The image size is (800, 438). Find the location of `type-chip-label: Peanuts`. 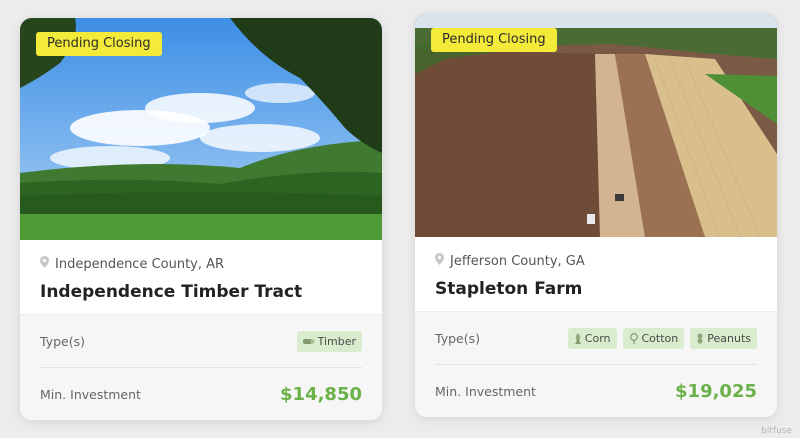

type-chip-label: Peanuts is located at coordinates (729, 338).